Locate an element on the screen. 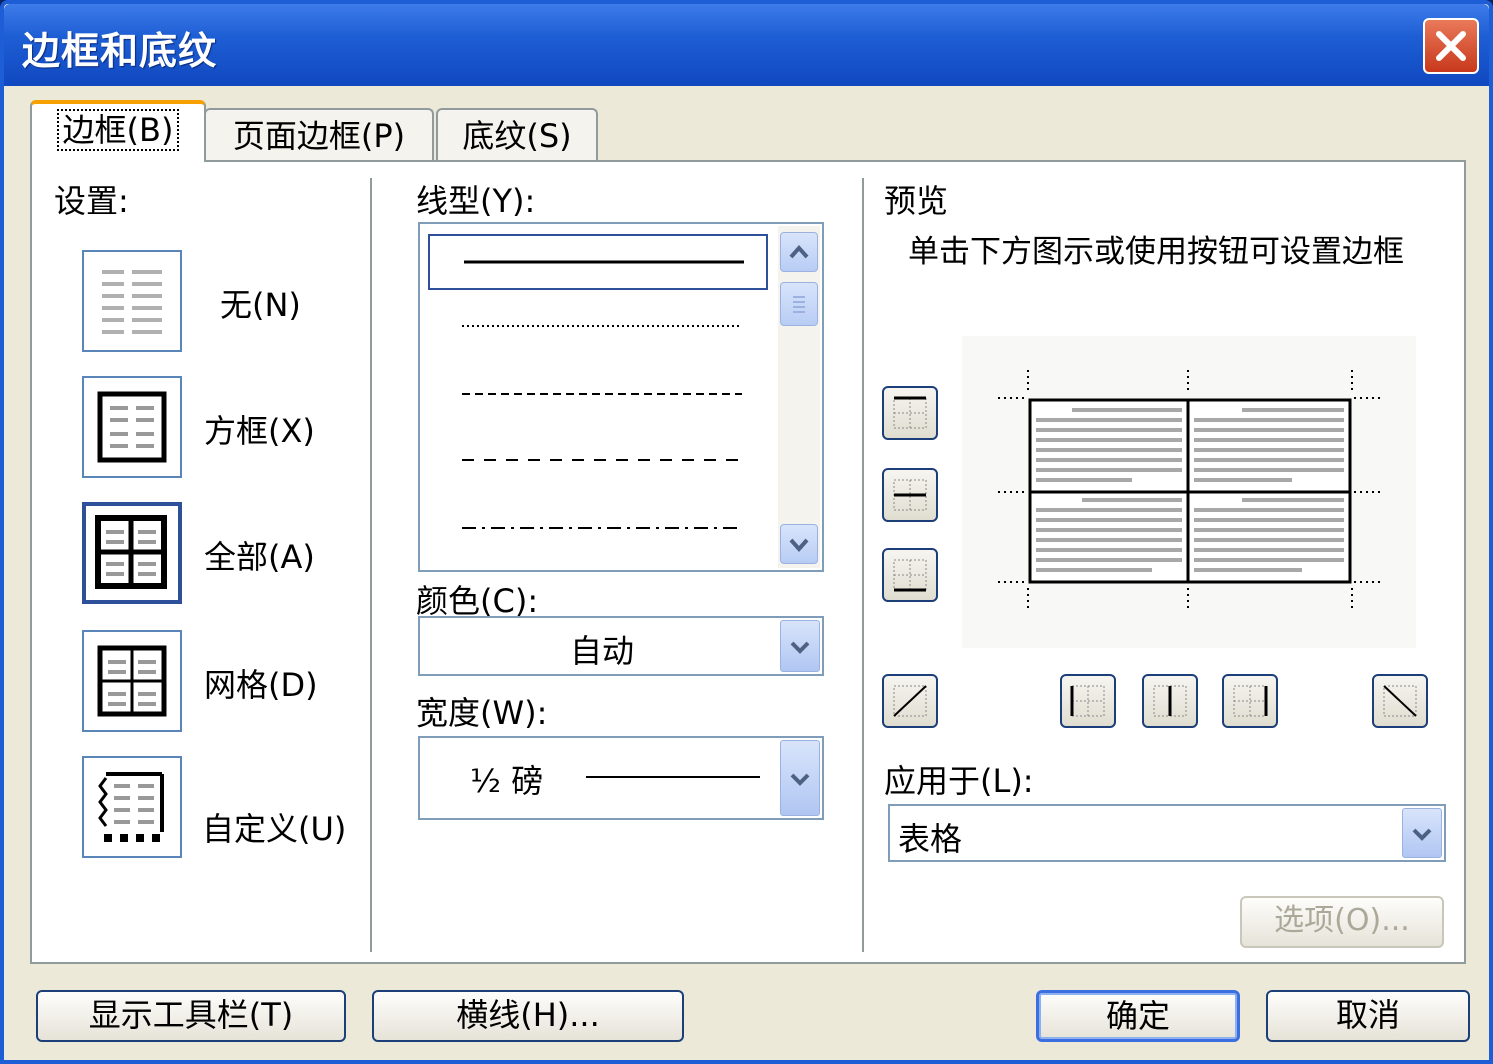 The image size is (1493, 1064). bottom-border-icon is located at coordinates (910, 575).